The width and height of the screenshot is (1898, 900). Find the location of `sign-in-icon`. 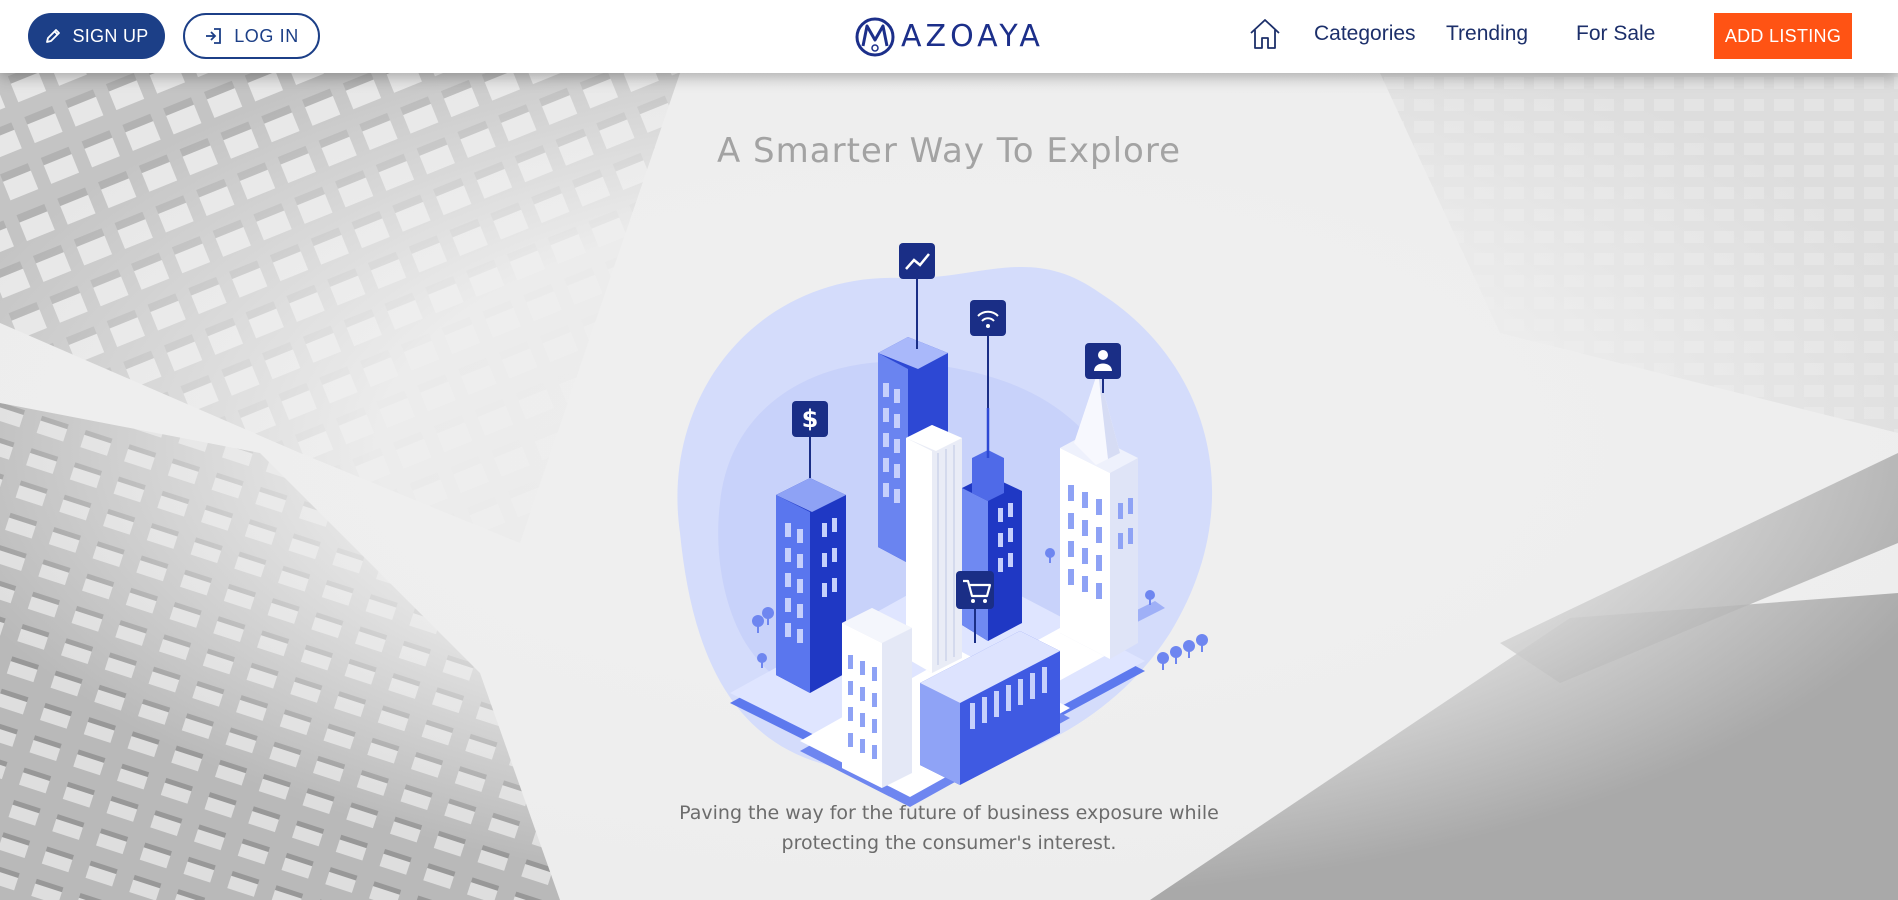

sign-in-icon is located at coordinates (214, 36).